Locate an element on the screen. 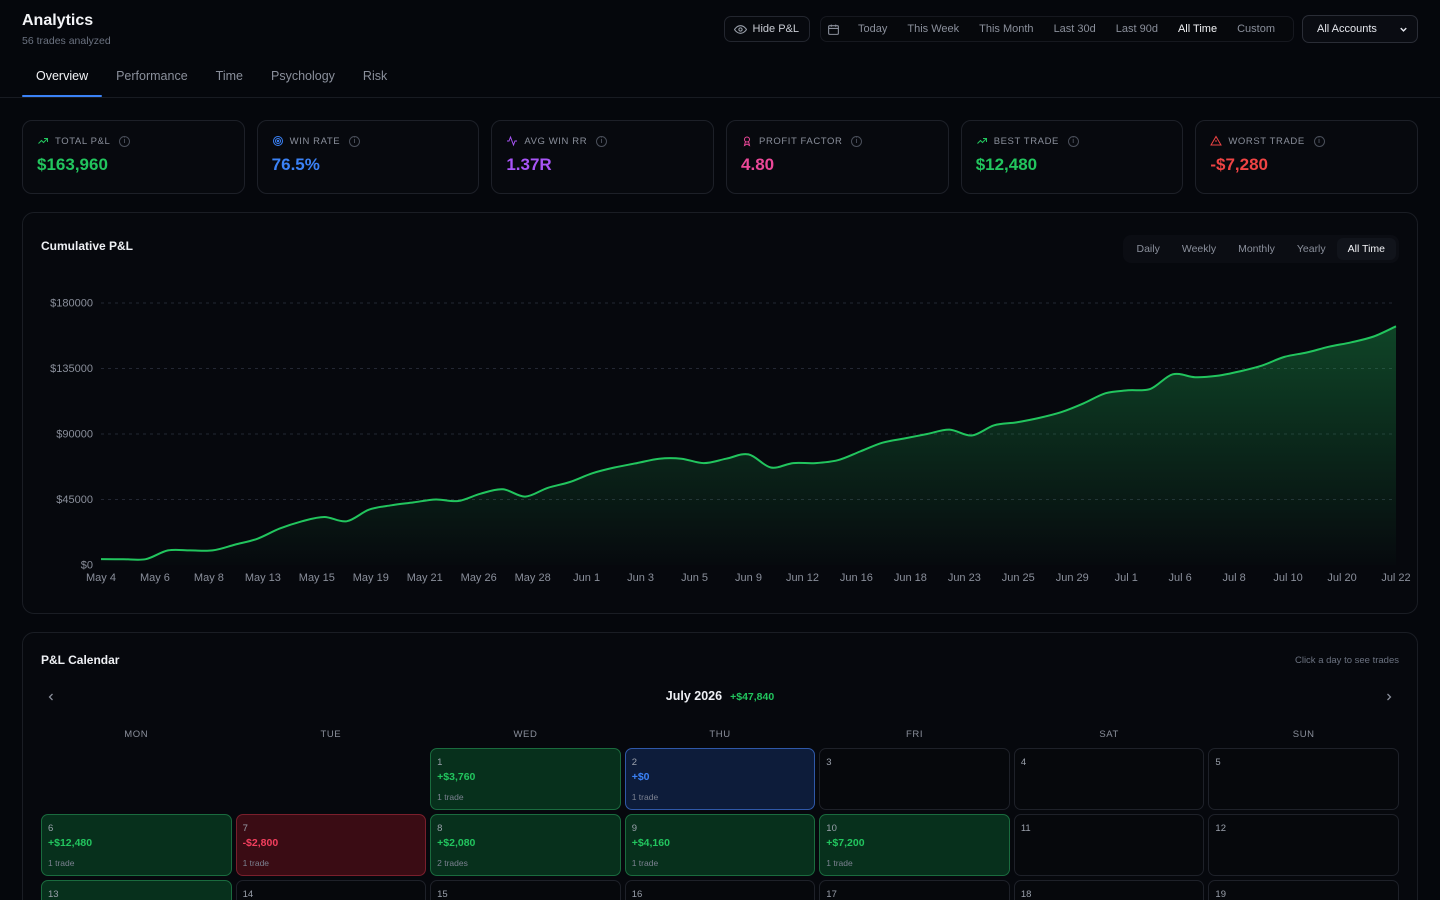 The image size is (1440, 900). calendar-day: 18 is located at coordinates (1109, 890).